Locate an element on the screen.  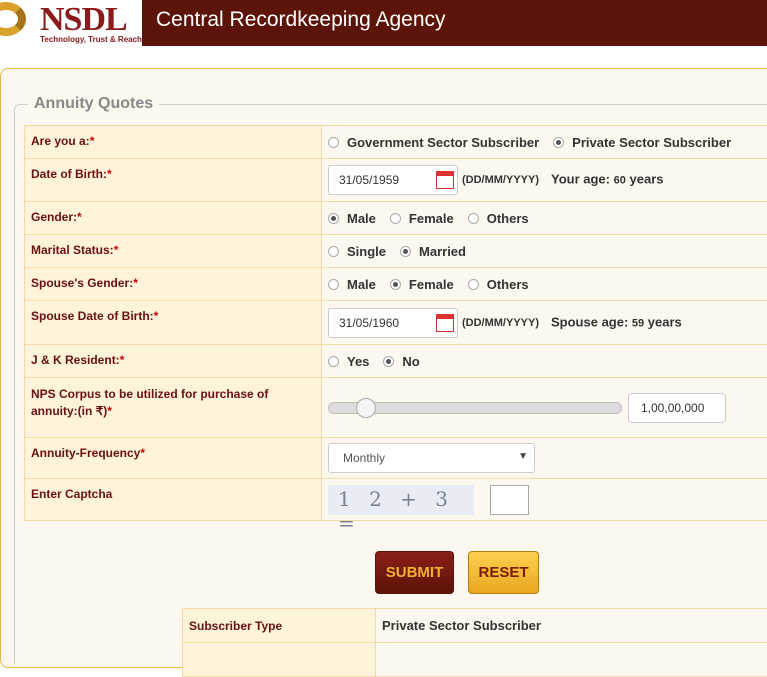
age-unit: years is located at coordinates (647, 178).